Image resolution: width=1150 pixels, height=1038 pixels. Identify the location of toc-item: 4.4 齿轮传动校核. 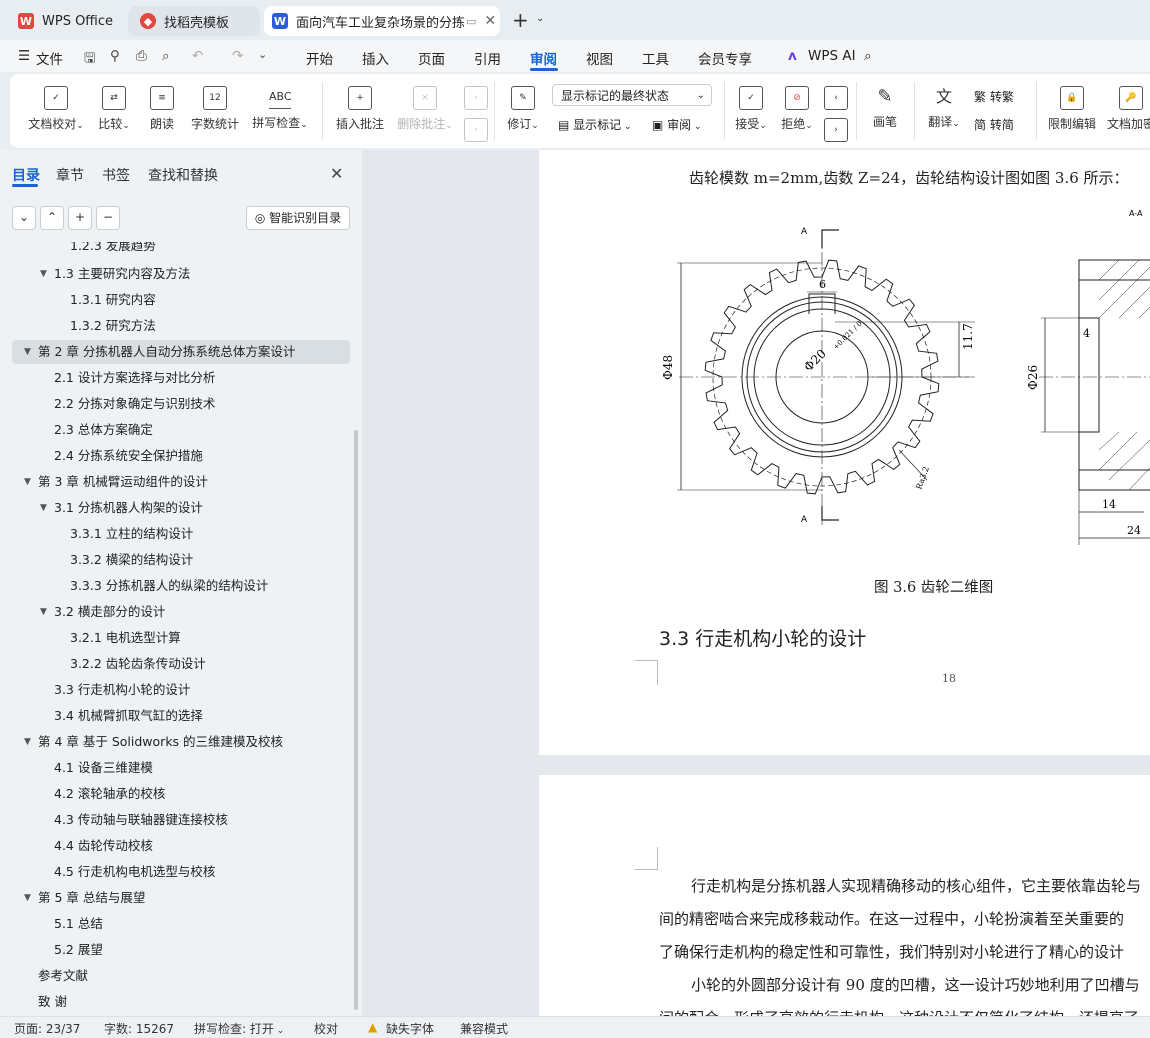
(176, 846).